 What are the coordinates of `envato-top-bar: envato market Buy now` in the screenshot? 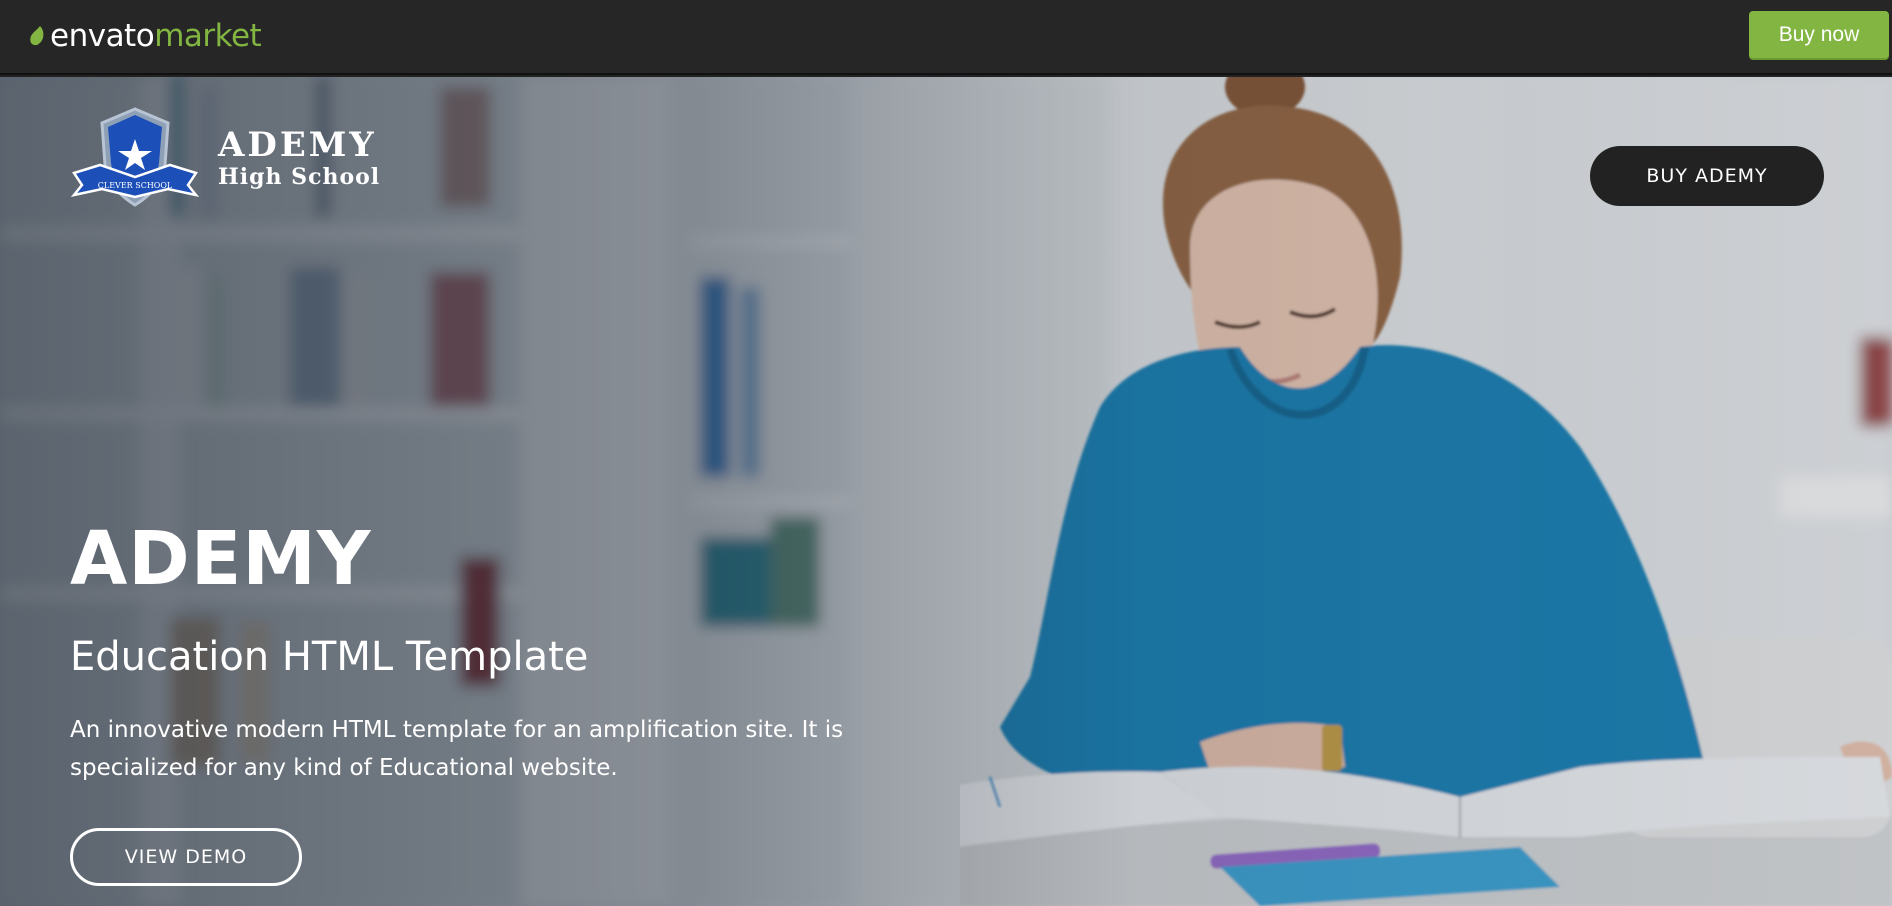 It's located at (946, 37).